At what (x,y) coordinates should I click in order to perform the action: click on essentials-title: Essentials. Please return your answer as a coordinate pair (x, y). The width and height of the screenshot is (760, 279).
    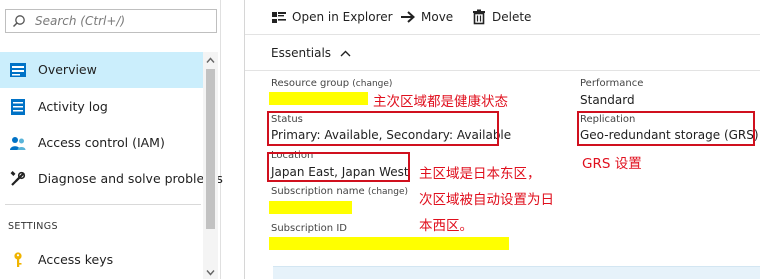
    Looking at the image, I should click on (301, 53).